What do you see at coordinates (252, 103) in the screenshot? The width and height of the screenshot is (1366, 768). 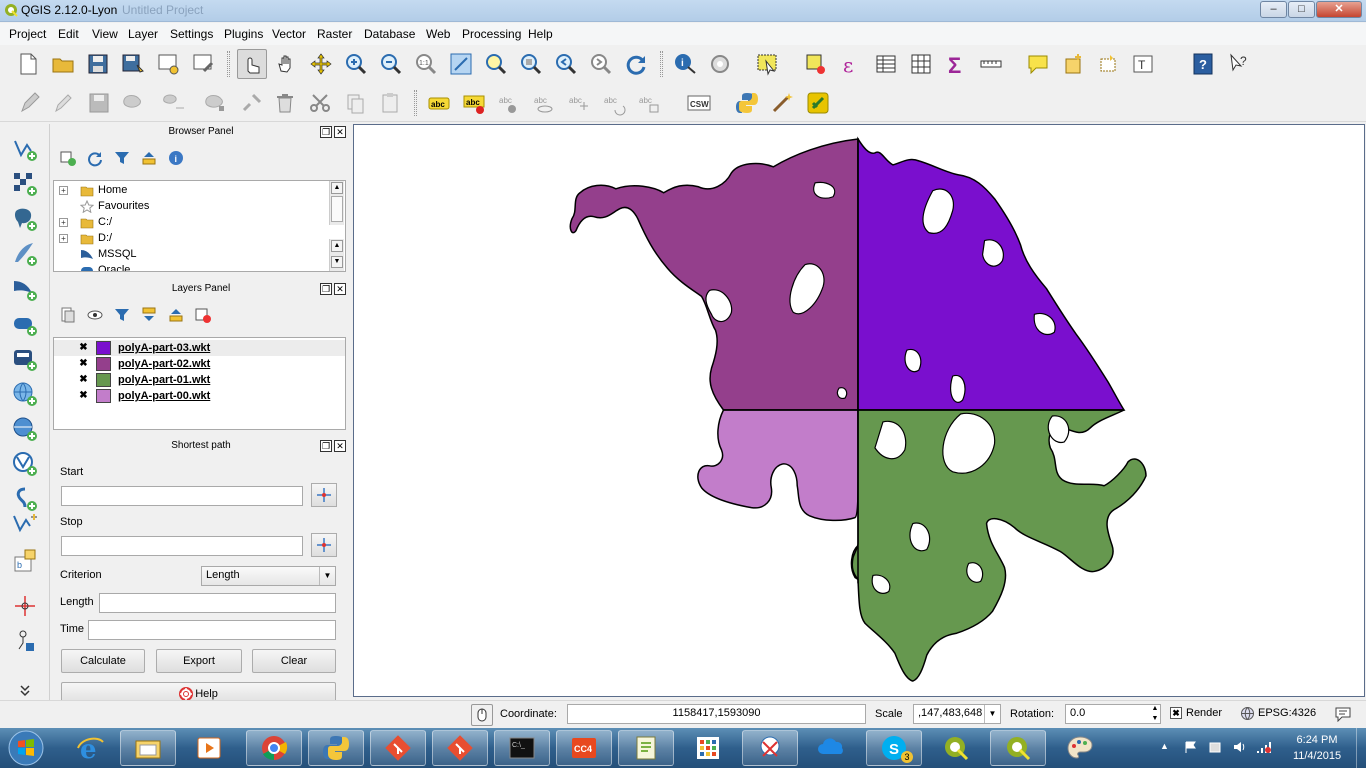 I see `edit-attributes-icon` at bounding box center [252, 103].